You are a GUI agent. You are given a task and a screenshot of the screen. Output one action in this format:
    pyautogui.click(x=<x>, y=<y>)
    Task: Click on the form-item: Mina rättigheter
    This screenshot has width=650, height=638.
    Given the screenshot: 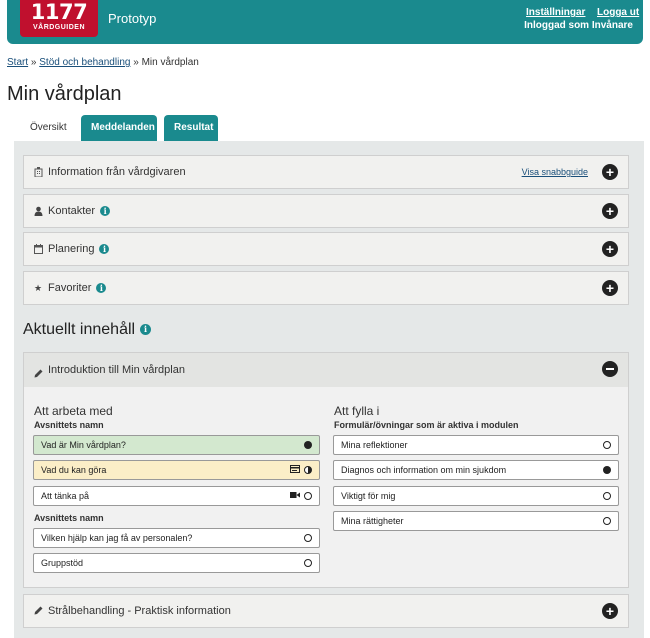 What is the action you would take?
    pyautogui.click(x=476, y=521)
    